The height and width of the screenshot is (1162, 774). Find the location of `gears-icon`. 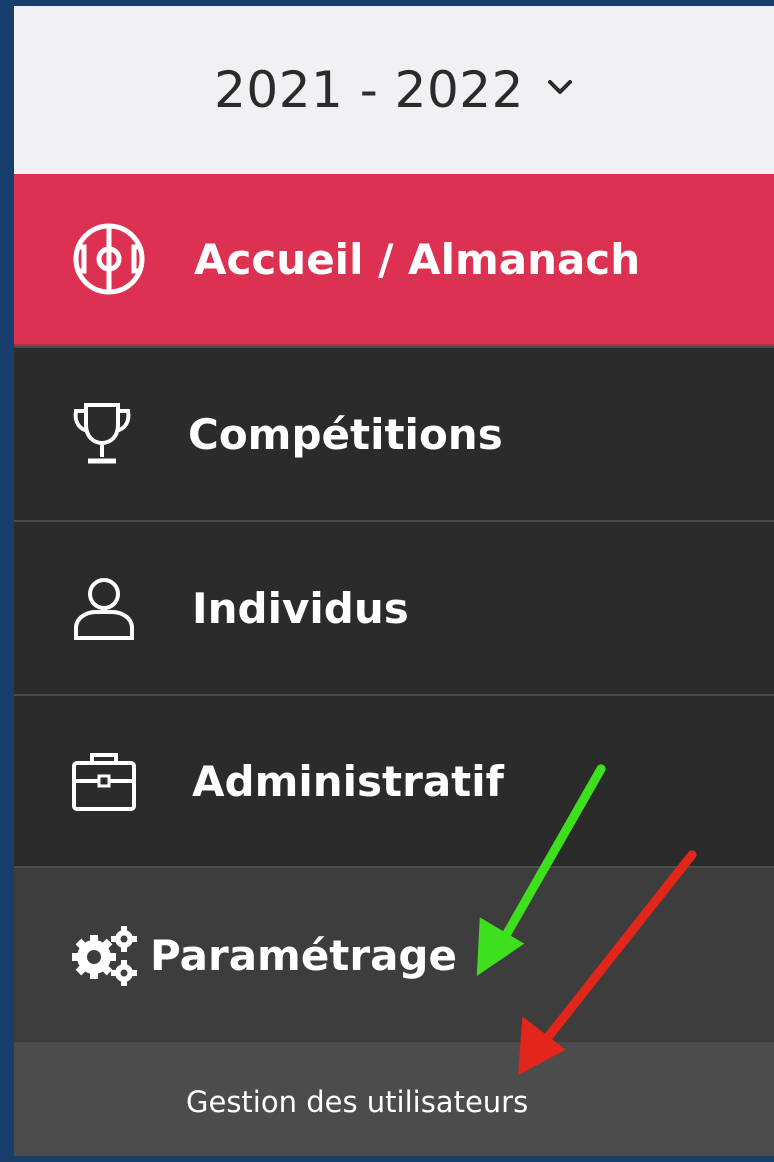

gears-icon is located at coordinates (105, 955).